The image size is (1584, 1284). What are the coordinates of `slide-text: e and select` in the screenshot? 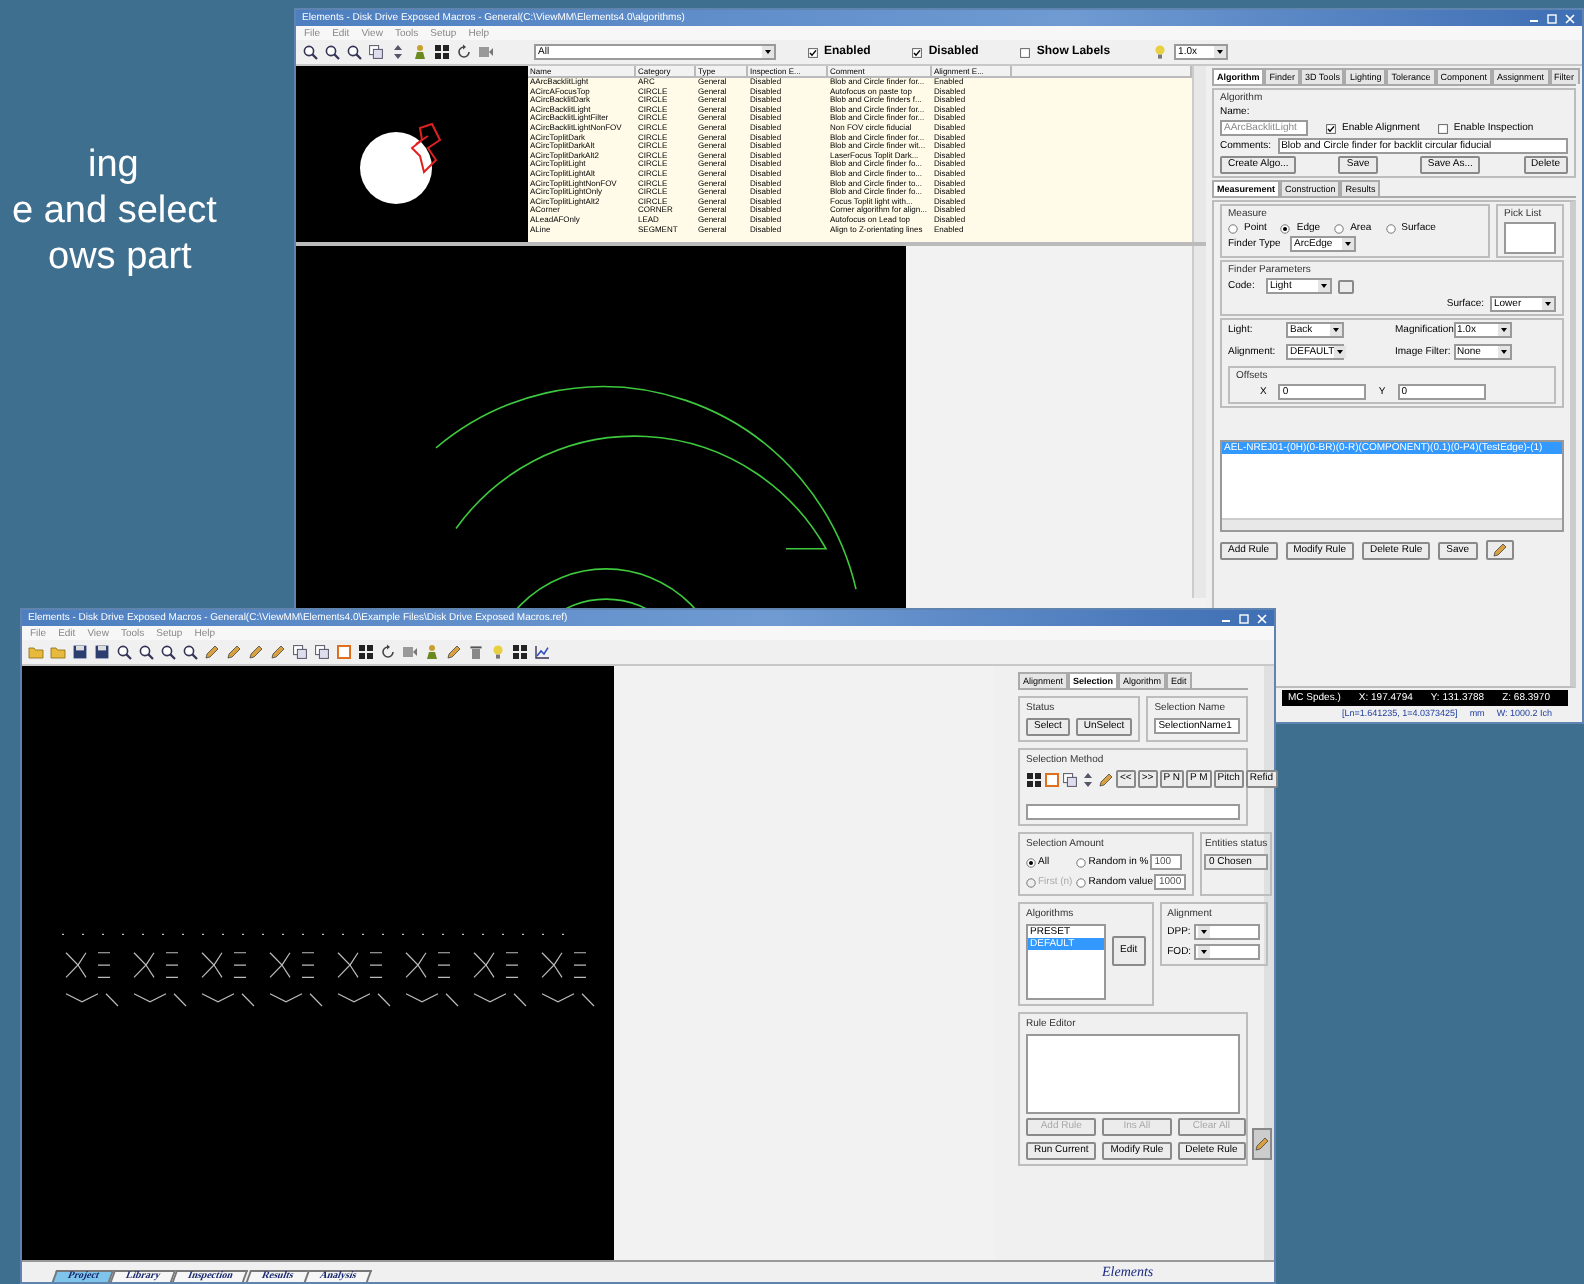 It's located at (113, 211).